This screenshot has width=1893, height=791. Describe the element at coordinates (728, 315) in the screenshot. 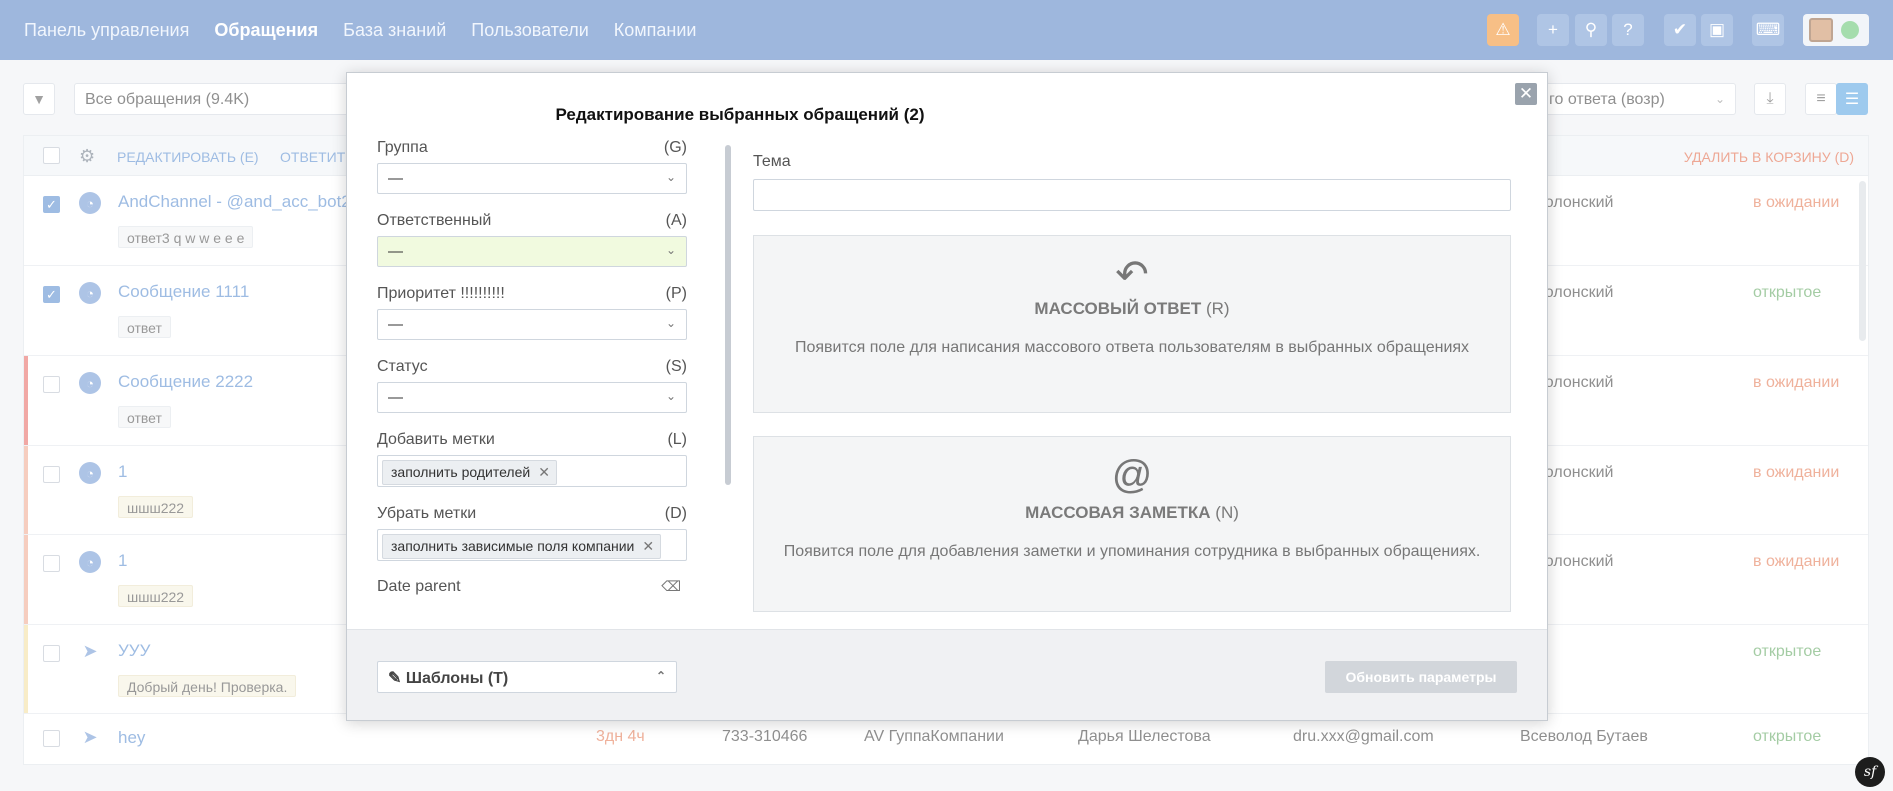

I see `fields-scrollbar` at that location.